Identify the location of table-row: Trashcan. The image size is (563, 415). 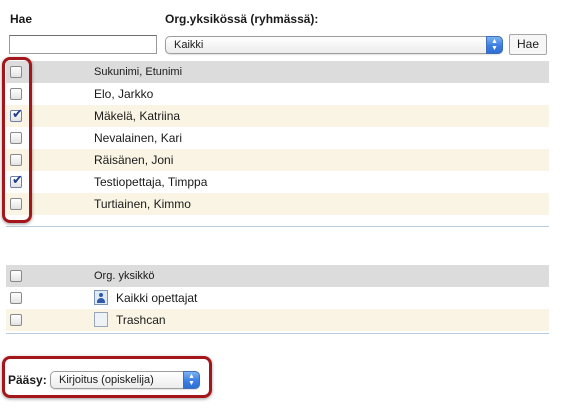
(277, 320).